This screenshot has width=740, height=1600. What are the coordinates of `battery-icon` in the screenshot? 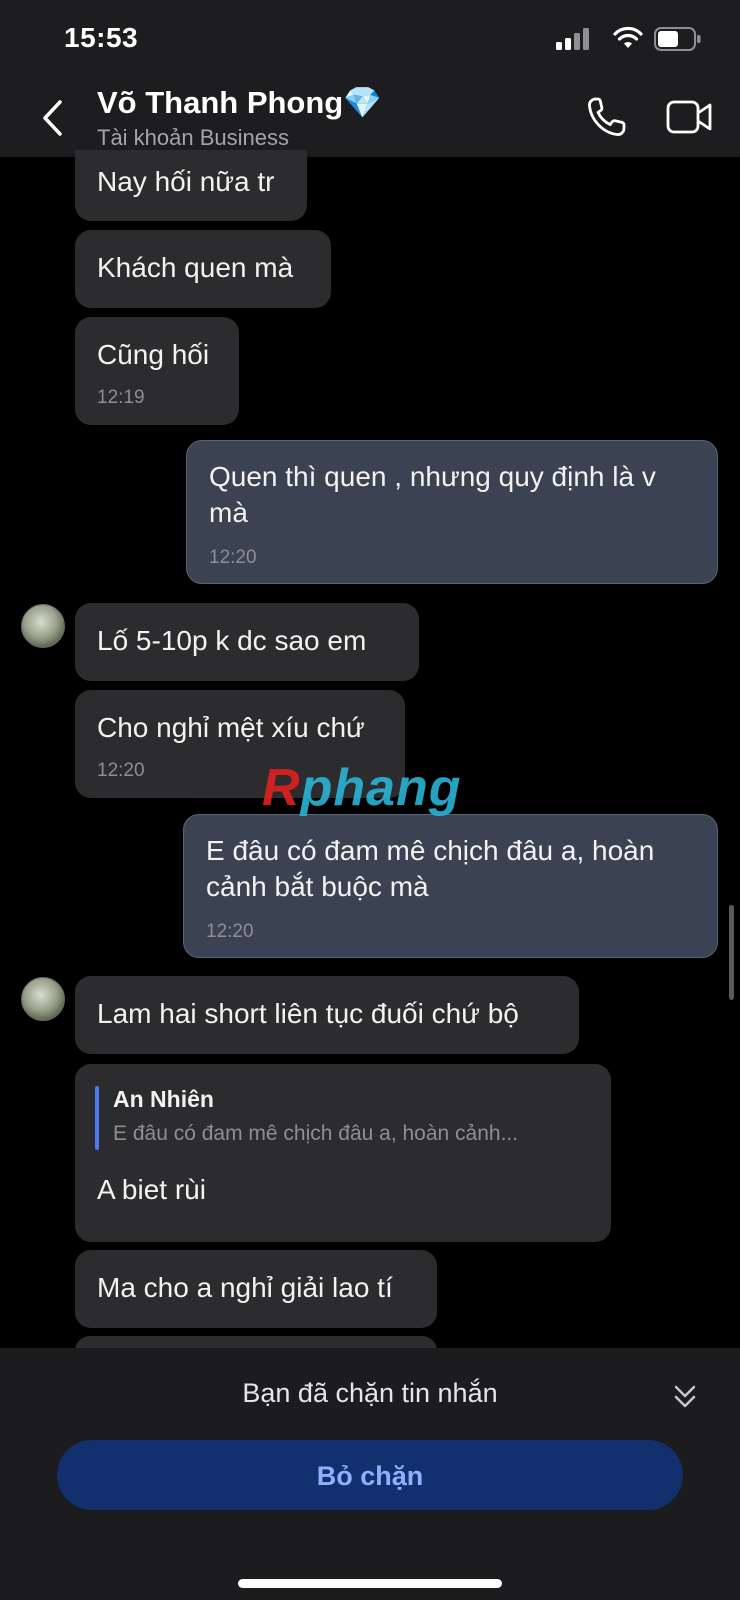 It's located at (677, 39).